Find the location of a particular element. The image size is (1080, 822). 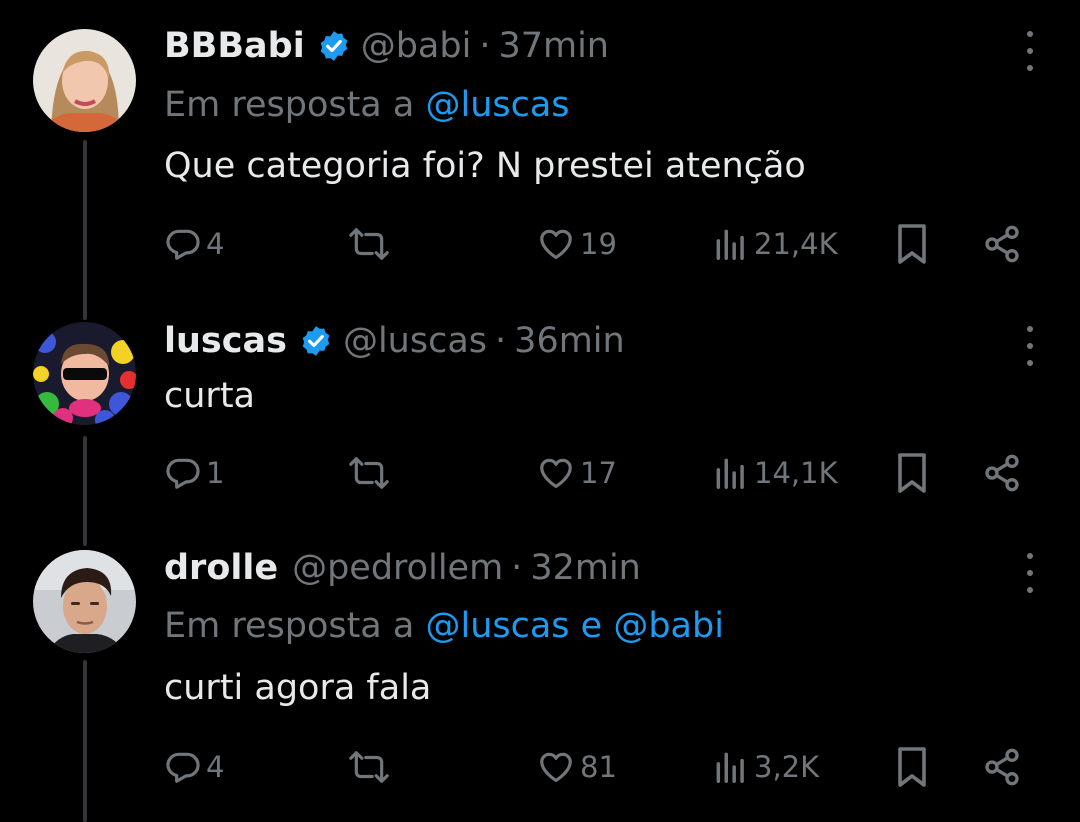

reply-to-line: Em resposta a @luscas is located at coordinates (367, 105).